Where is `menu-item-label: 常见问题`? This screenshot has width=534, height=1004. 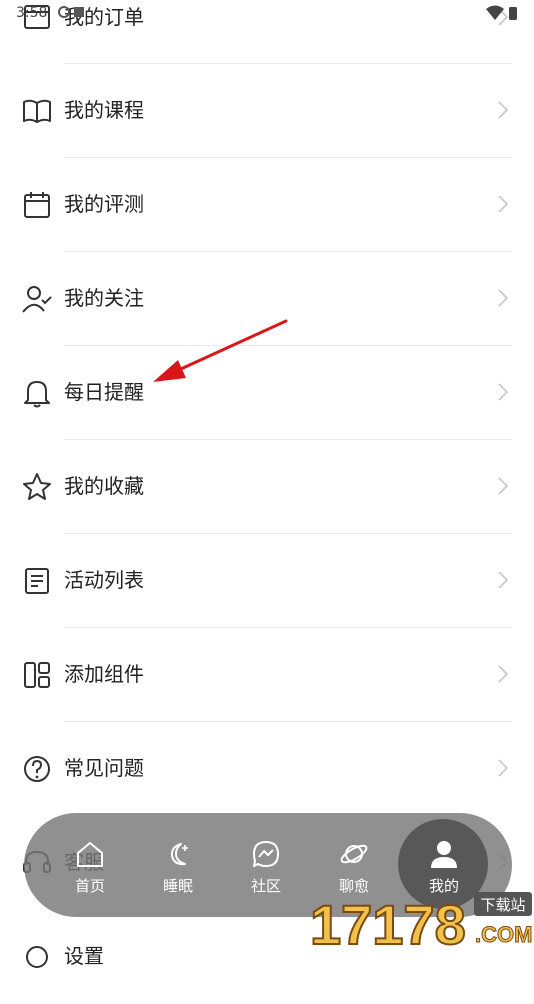 menu-item-label: 常见问题 is located at coordinates (104, 768).